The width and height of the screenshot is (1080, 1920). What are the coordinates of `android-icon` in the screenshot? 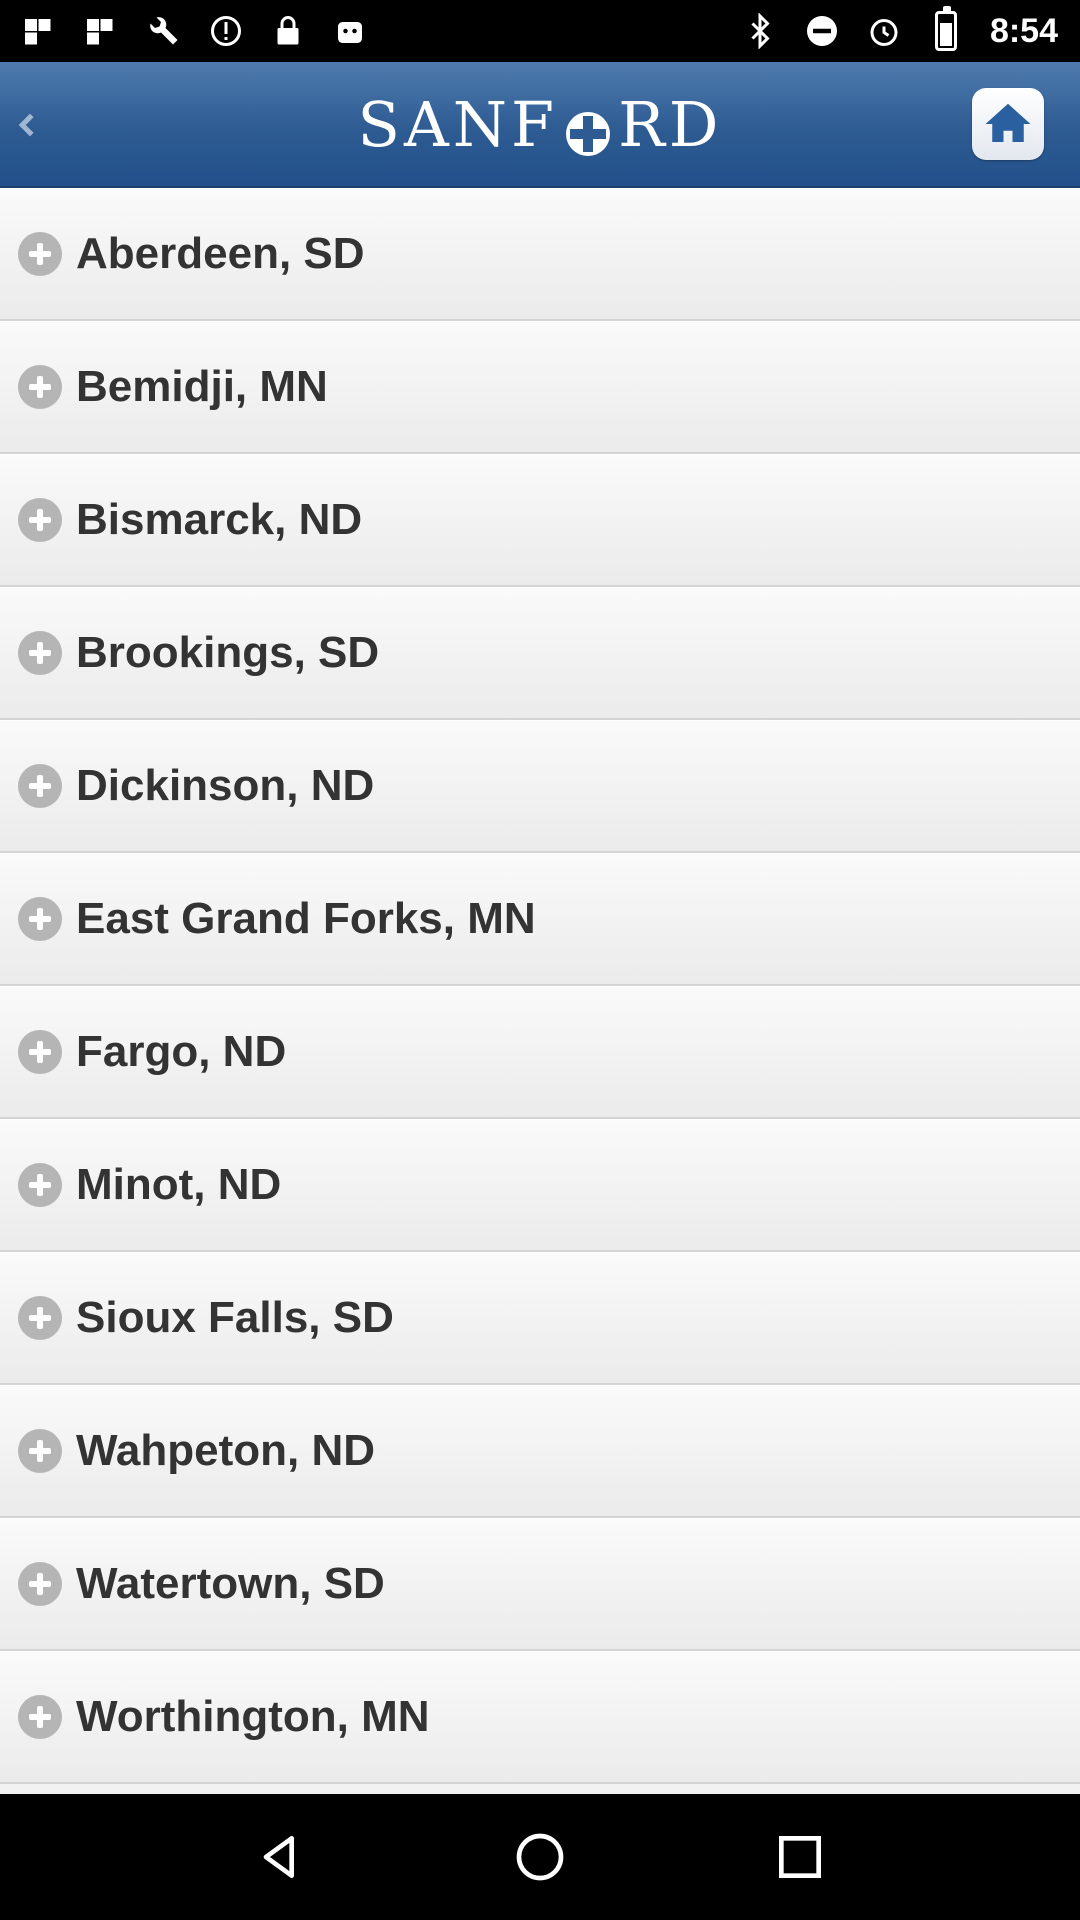 It's located at (350, 31).